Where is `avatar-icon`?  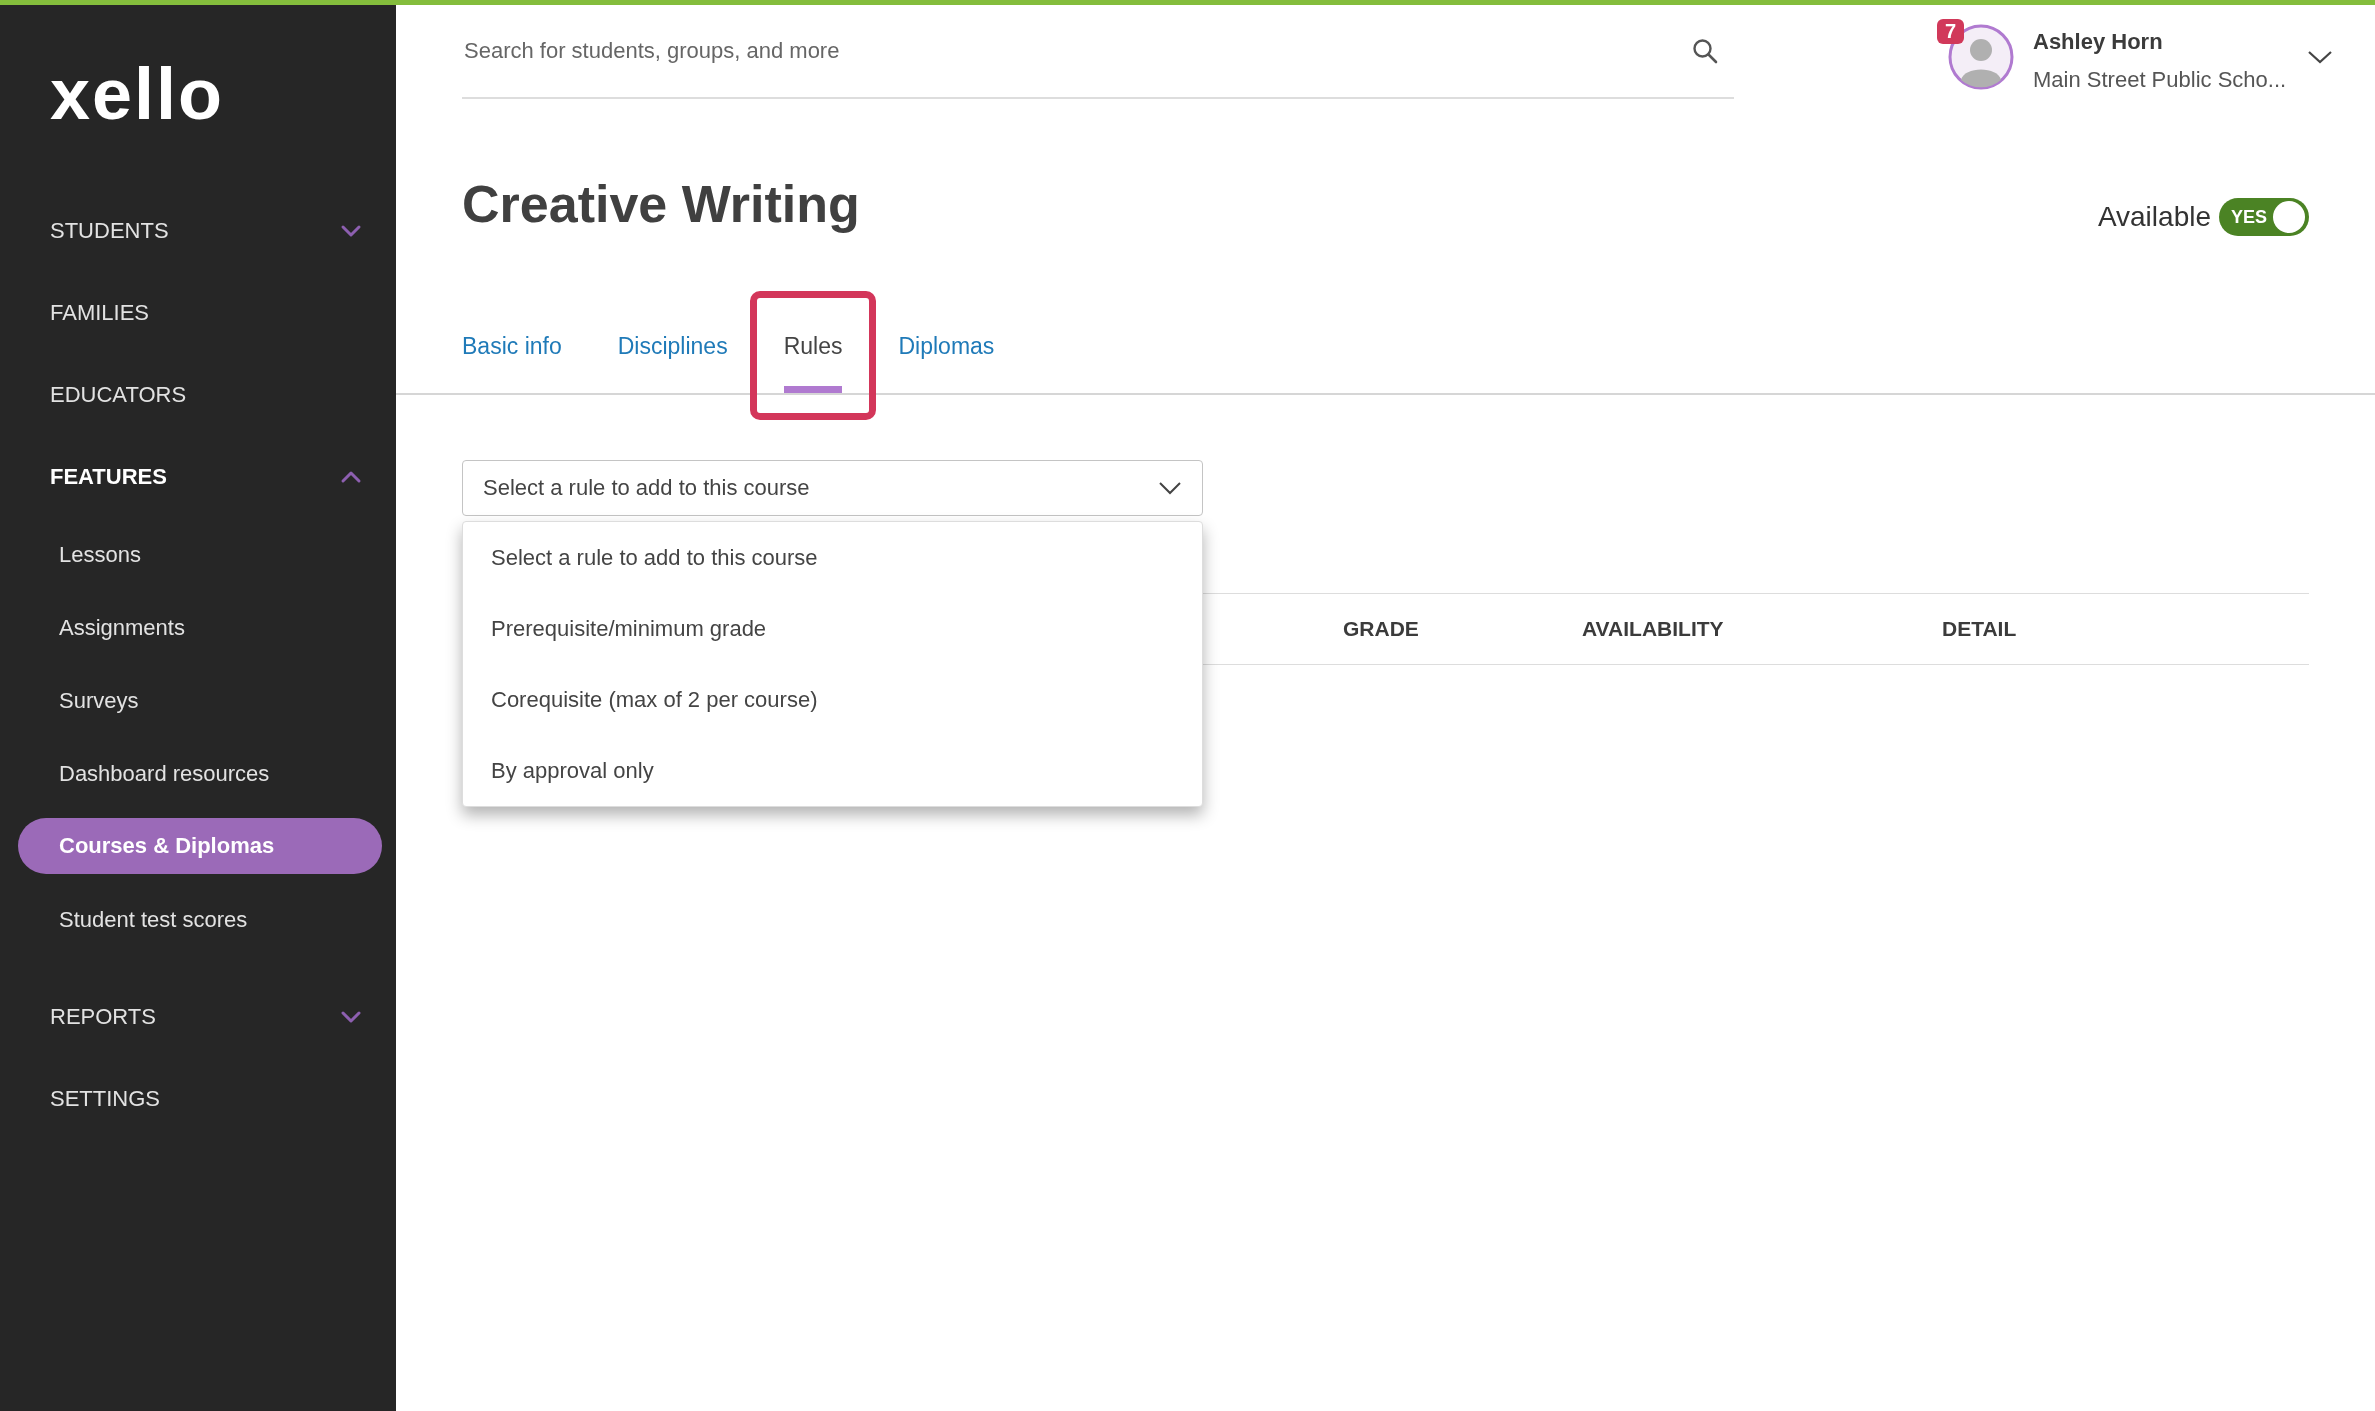
avatar-icon is located at coordinates (1981, 57).